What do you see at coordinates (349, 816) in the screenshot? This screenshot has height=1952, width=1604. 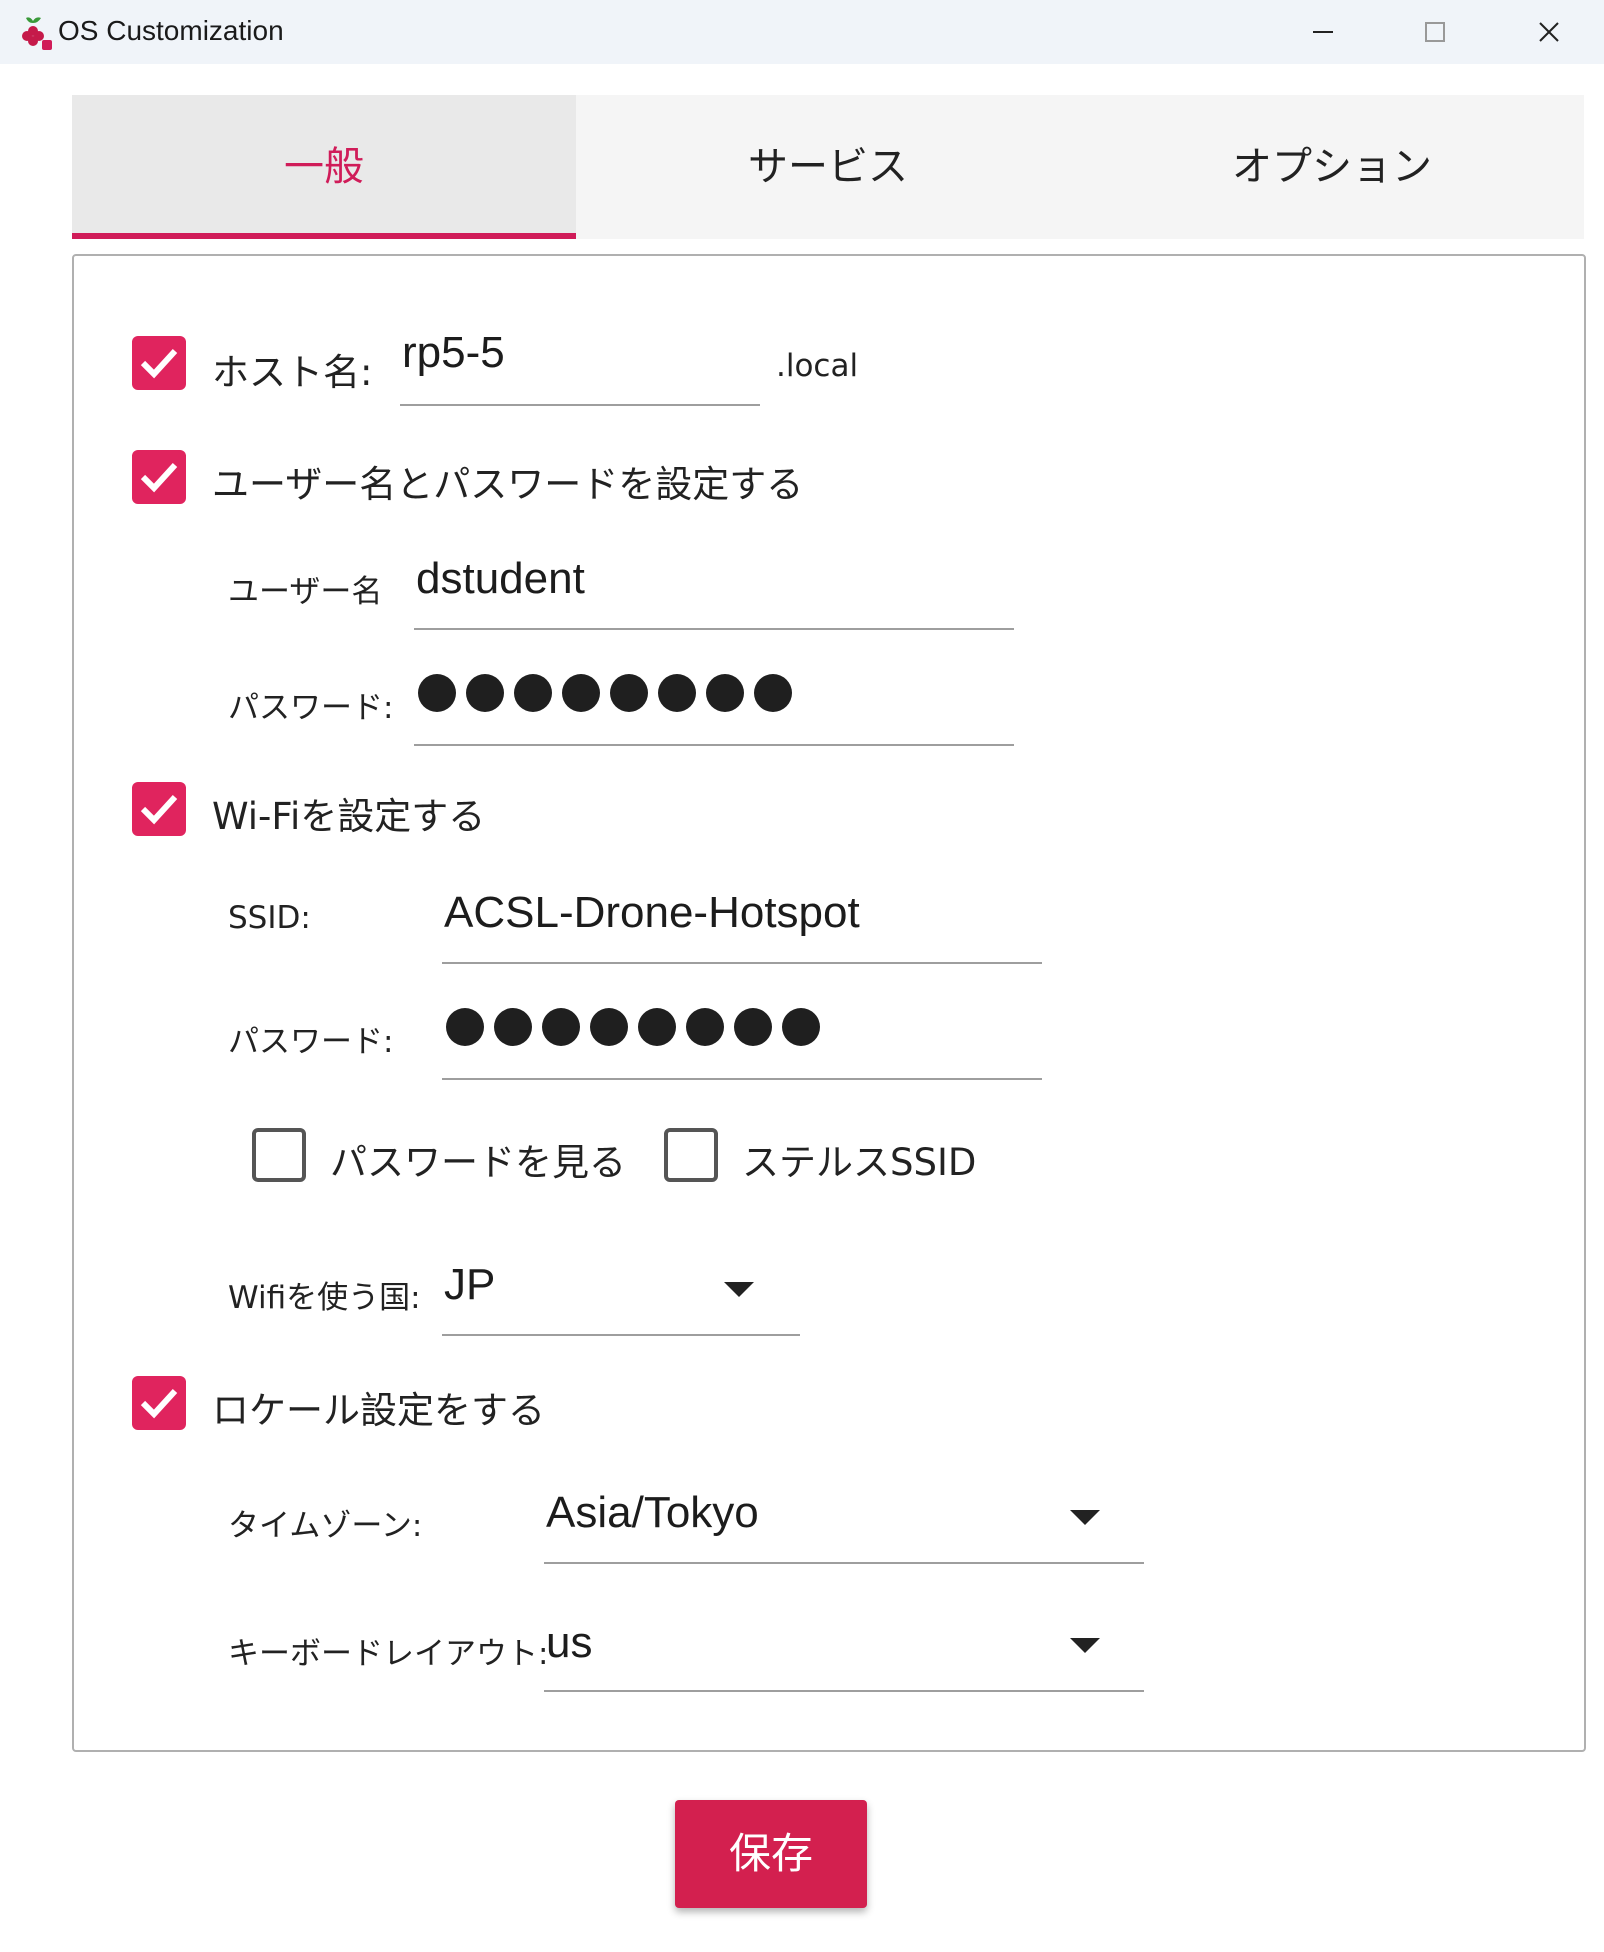 I see `wifi-section-label: Wi-Fiを設定する` at bounding box center [349, 816].